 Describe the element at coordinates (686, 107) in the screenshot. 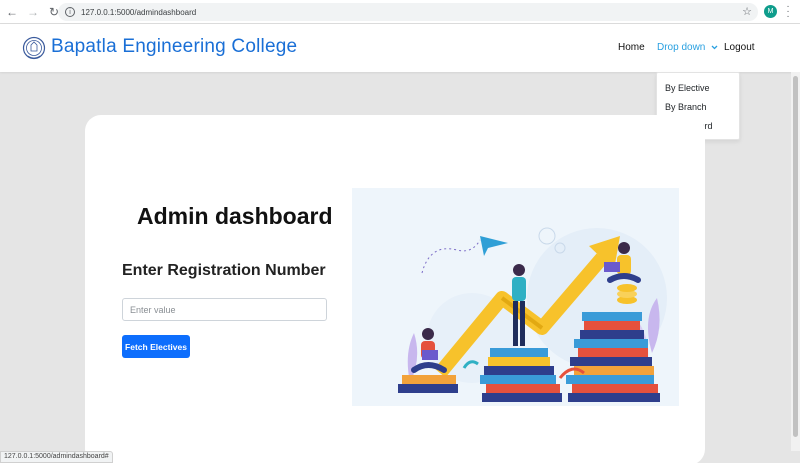

I see `dropdown-item-by-branch: By Branch` at that location.